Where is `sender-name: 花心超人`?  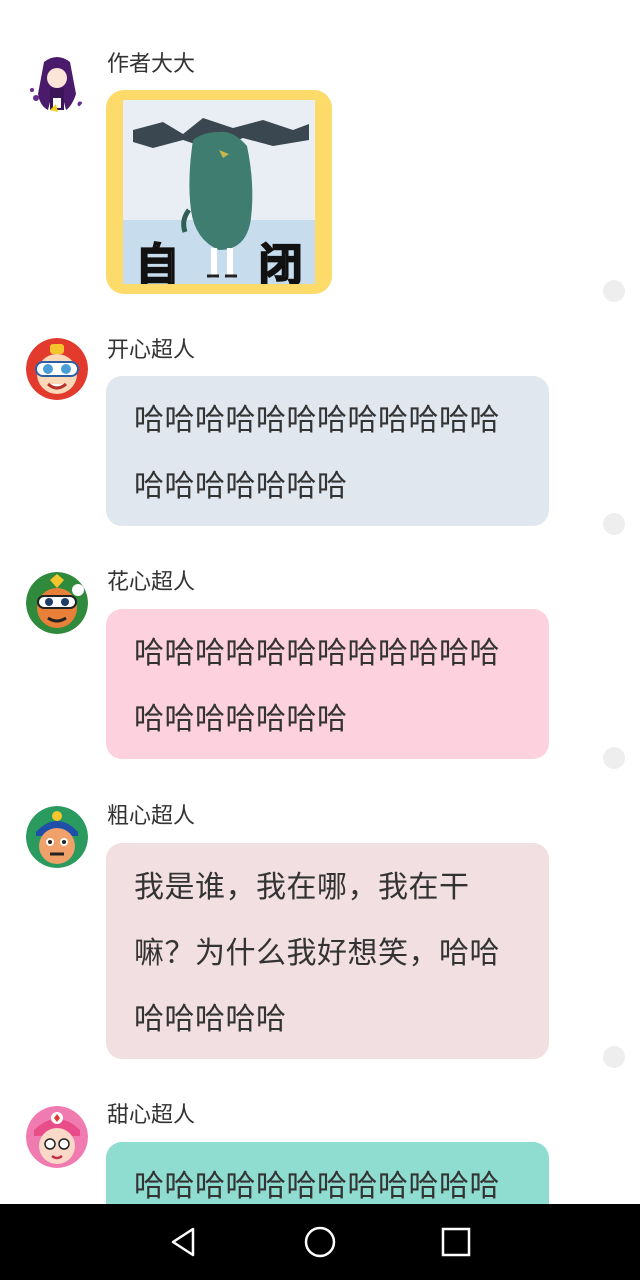 sender-name: 花心超人 is located at coordinates (151, 582).